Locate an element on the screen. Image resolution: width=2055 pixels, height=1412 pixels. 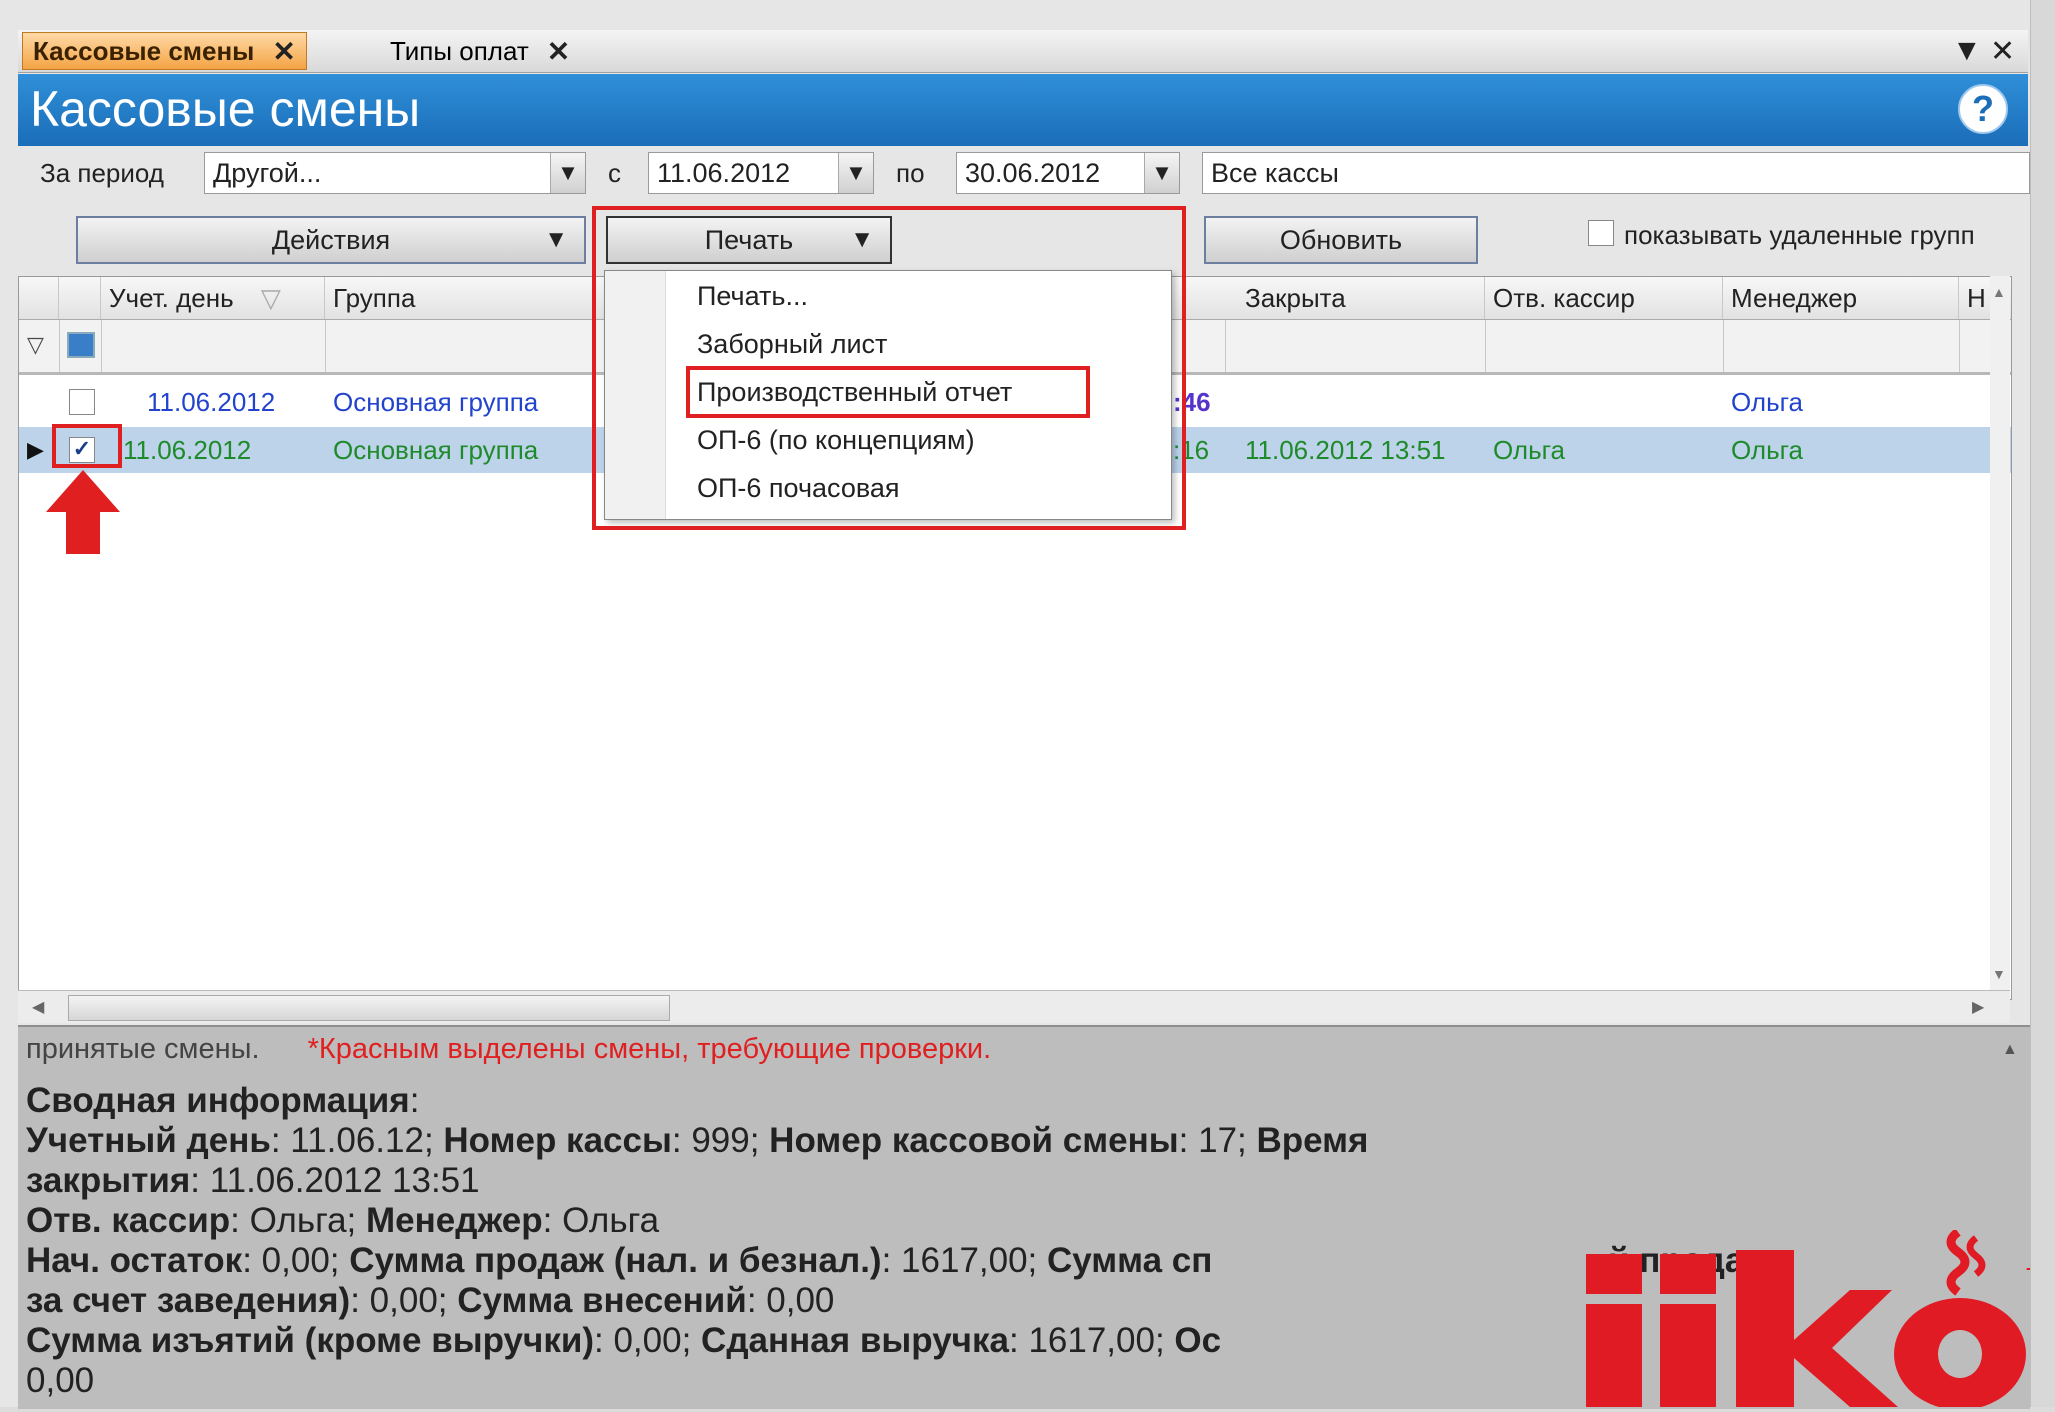
date-from-field: 11.06.2012 ▼ is located at coordinates (761, 173).